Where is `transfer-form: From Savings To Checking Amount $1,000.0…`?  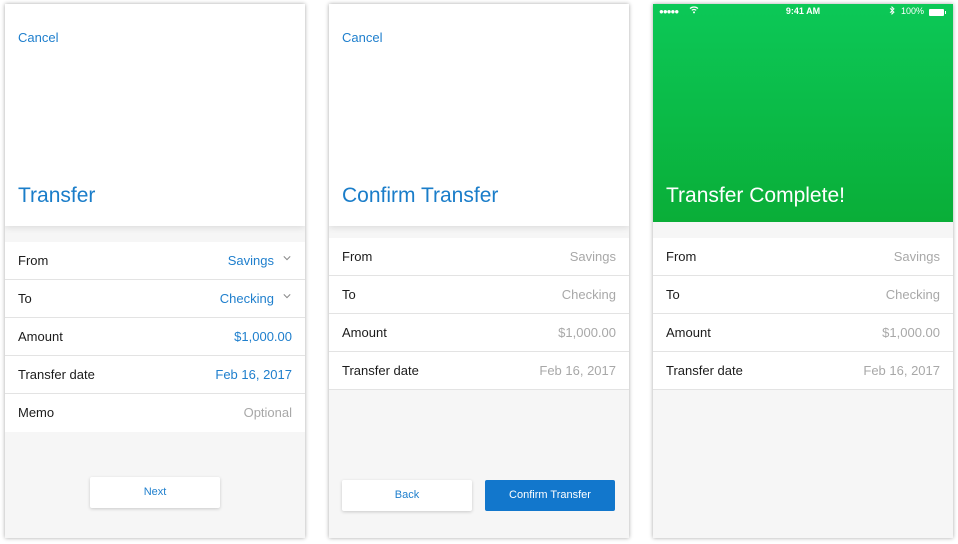
transfer-form: From Savings To Checking Amount $1,000.0… is located at coordinates (155, 337).